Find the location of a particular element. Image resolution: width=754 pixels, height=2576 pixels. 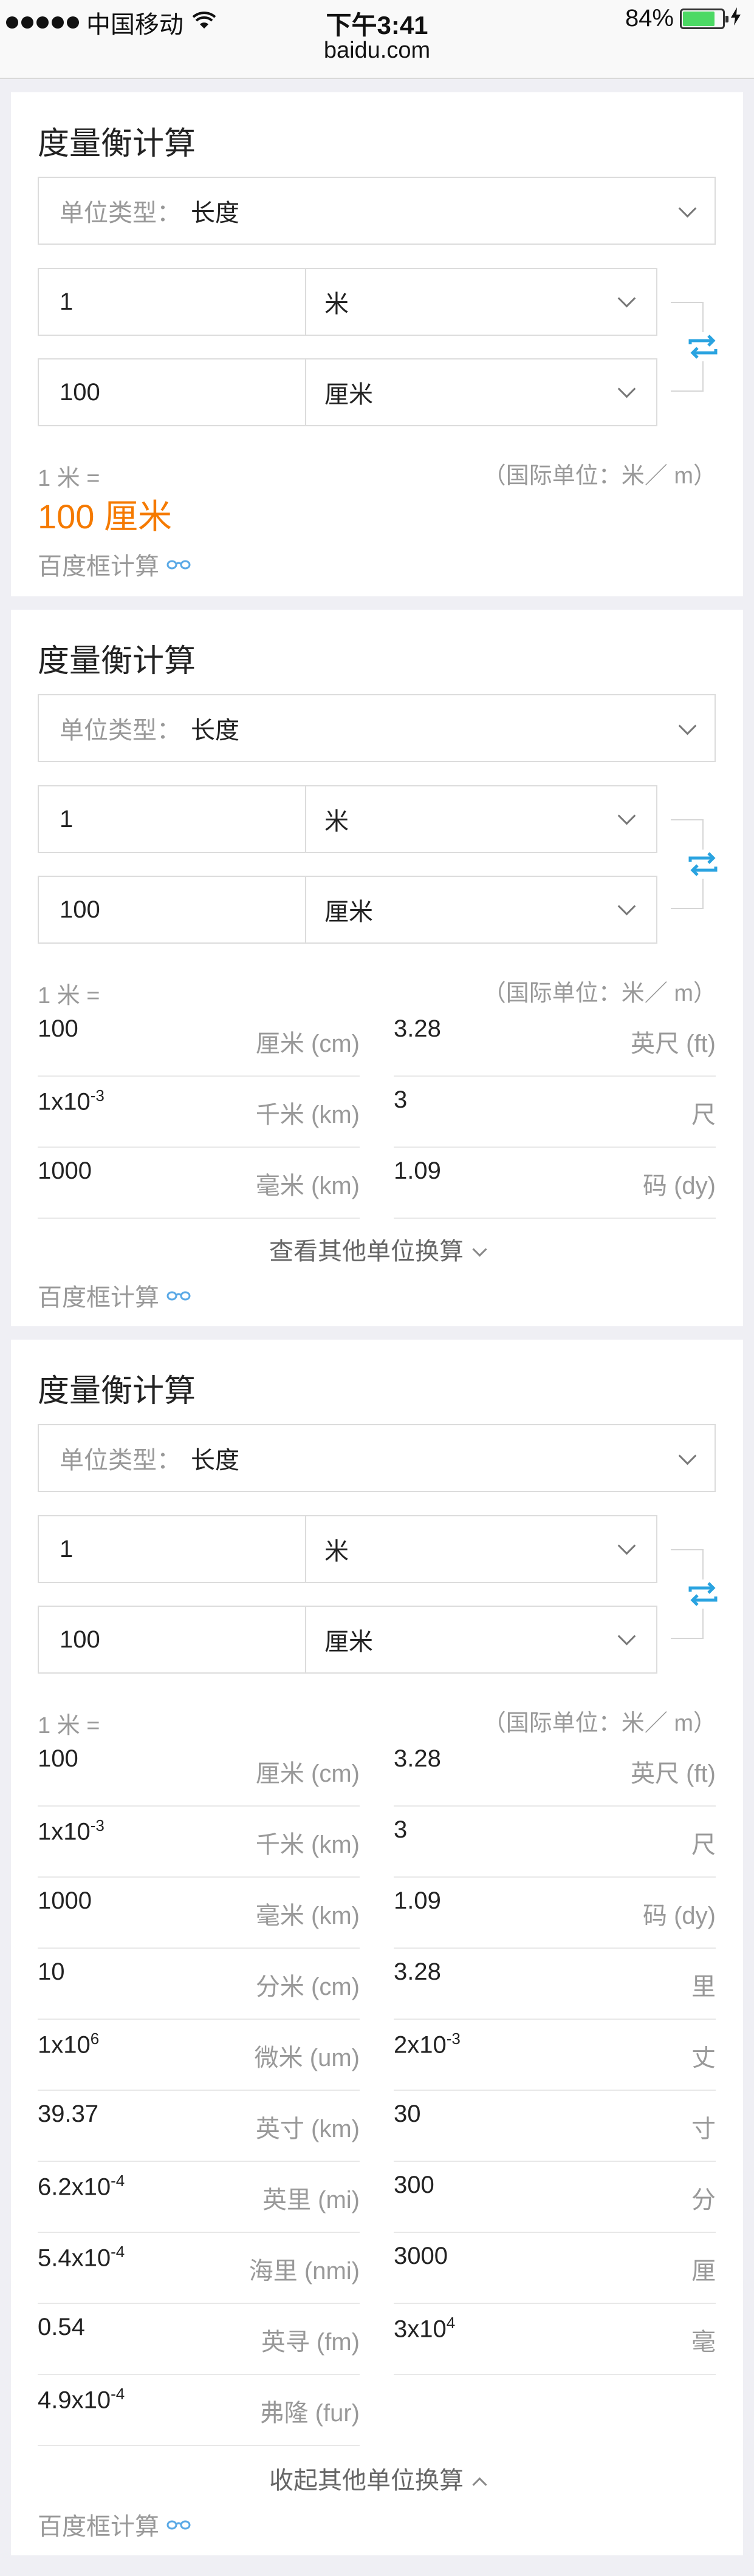

url-bar: baidu.com is located at coordinates (377, 51).